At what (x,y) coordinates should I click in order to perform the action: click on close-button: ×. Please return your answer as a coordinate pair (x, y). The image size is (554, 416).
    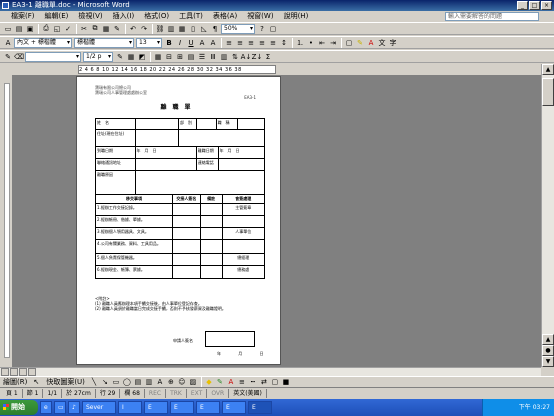
    Looking at the image, I should click on (546, 5).